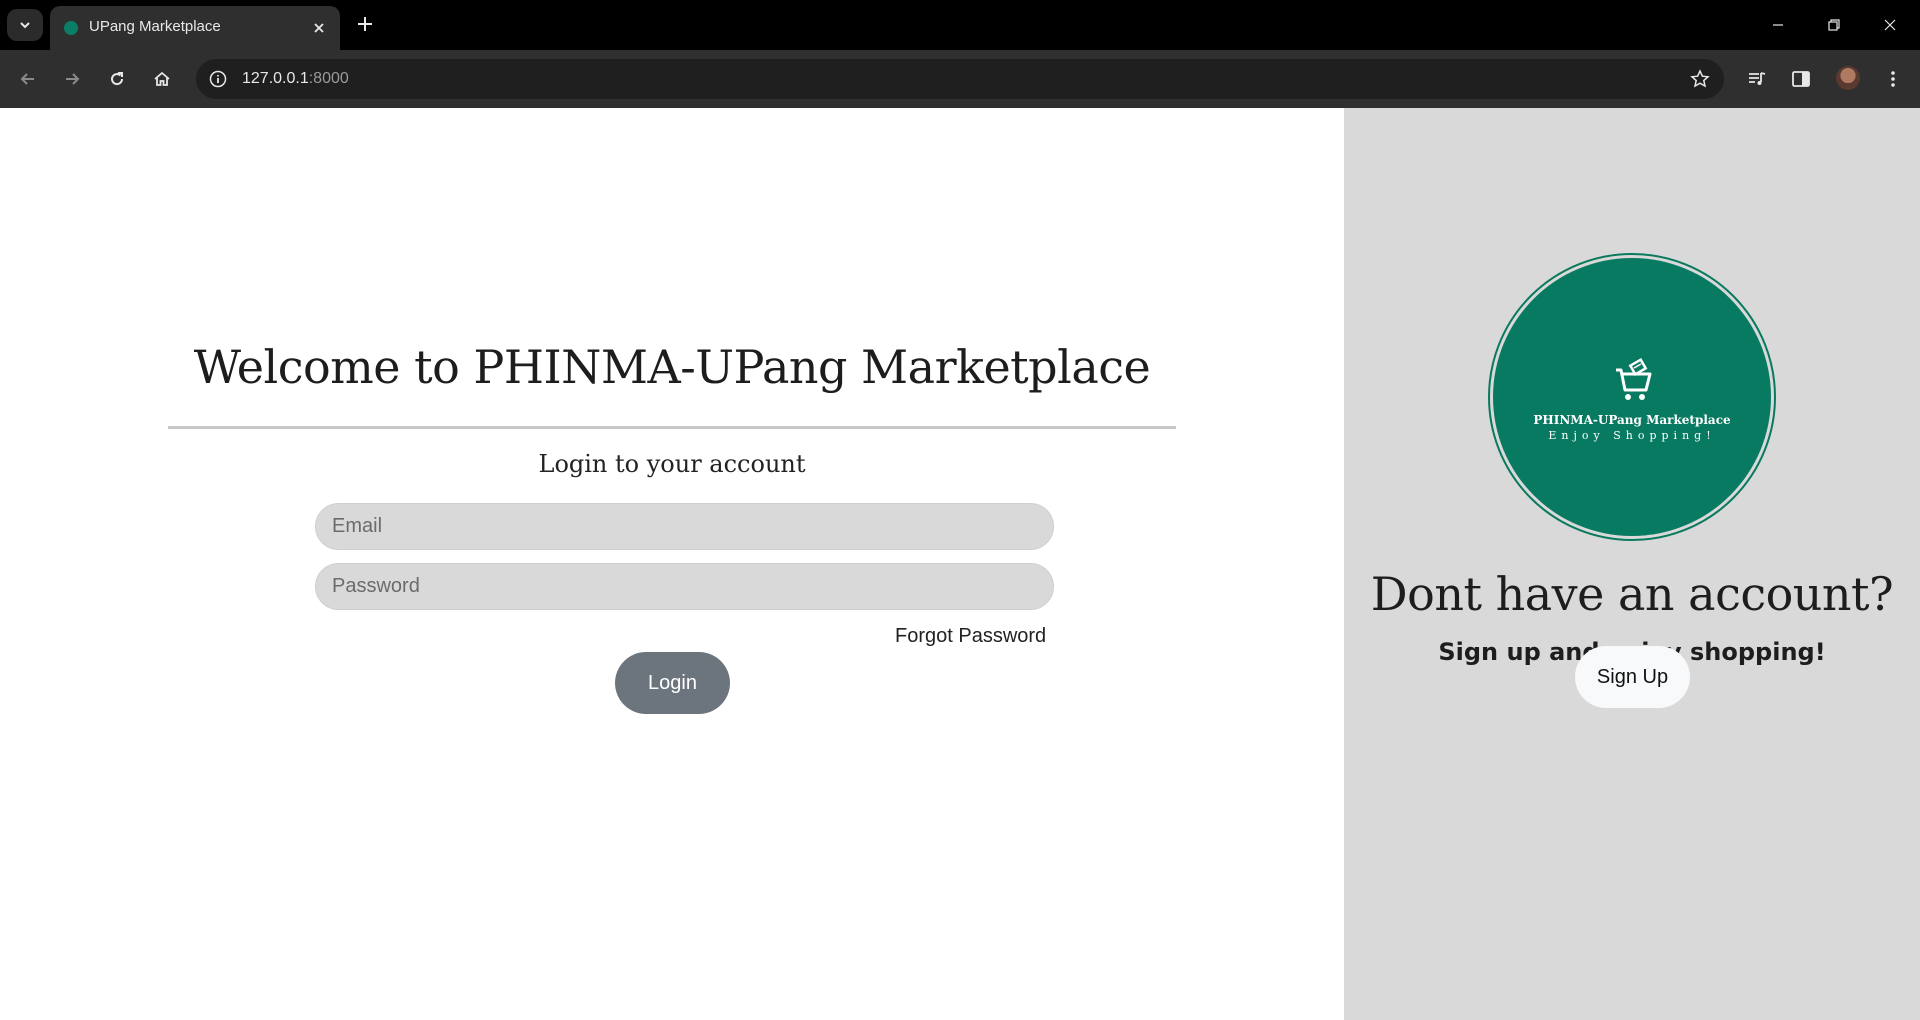  I want to click on url-text: 127.0.0.1:8000, so click(295, 79).